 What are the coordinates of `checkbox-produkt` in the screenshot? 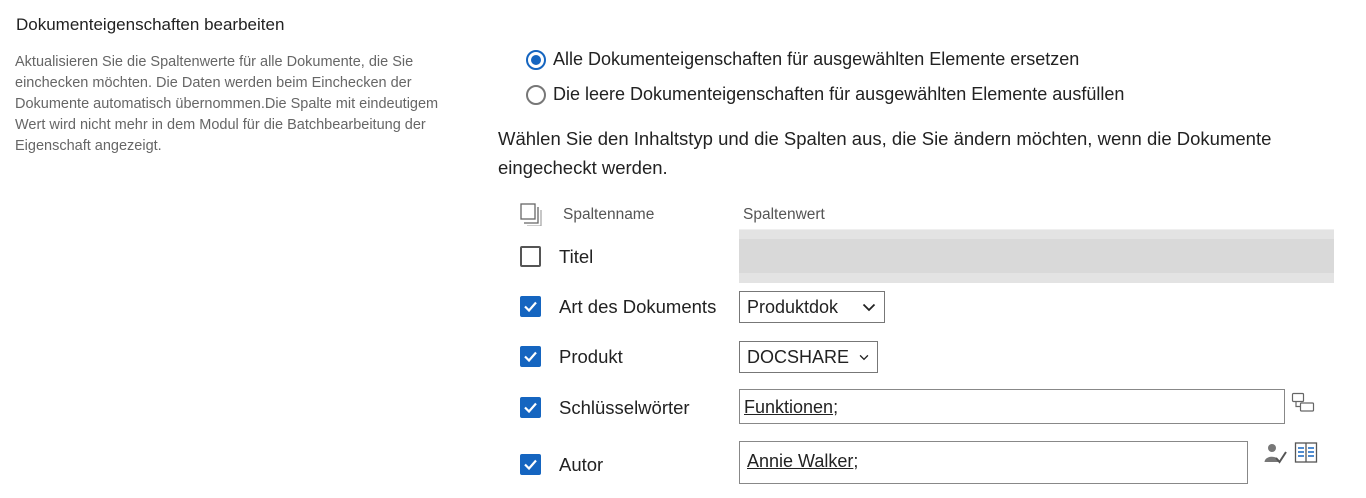 It's located at (530, 356).